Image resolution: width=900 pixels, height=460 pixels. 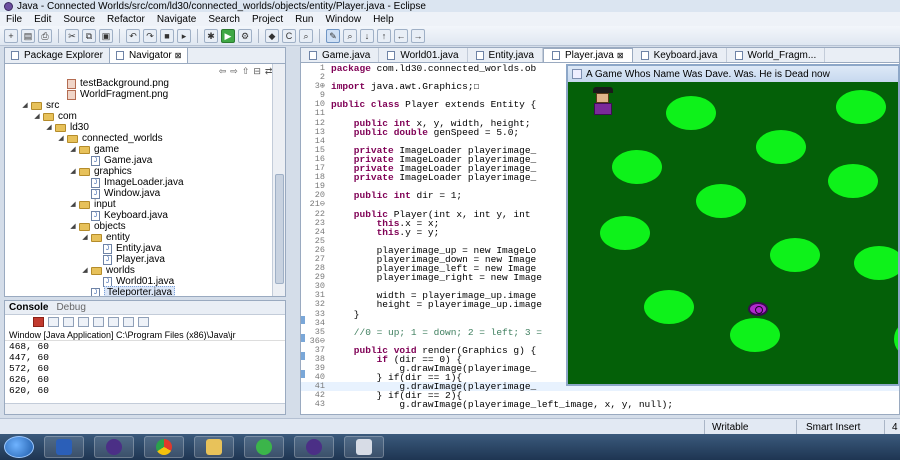 What do you see at coordinates (138, 160) in the screenshot?
I see `tree-item: J Game.java` at bounding box center [138, 160].